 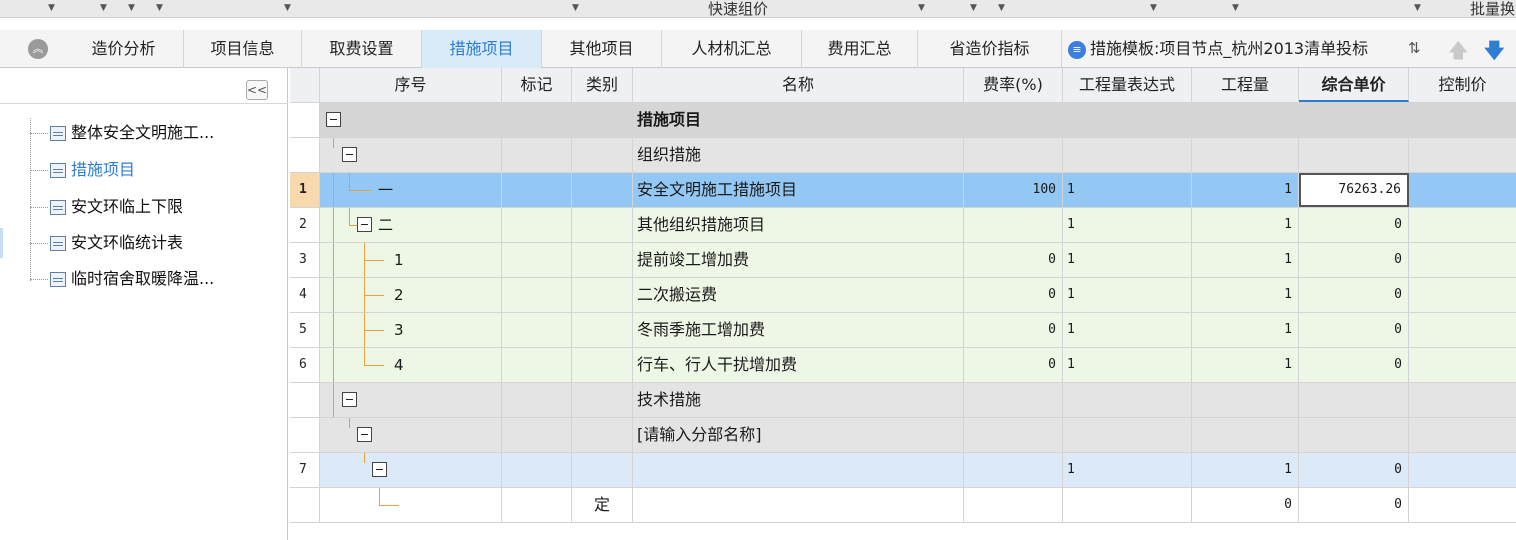 I want to click on name-cell: 冬雨季施工增加费, so click(x=798, y=330).